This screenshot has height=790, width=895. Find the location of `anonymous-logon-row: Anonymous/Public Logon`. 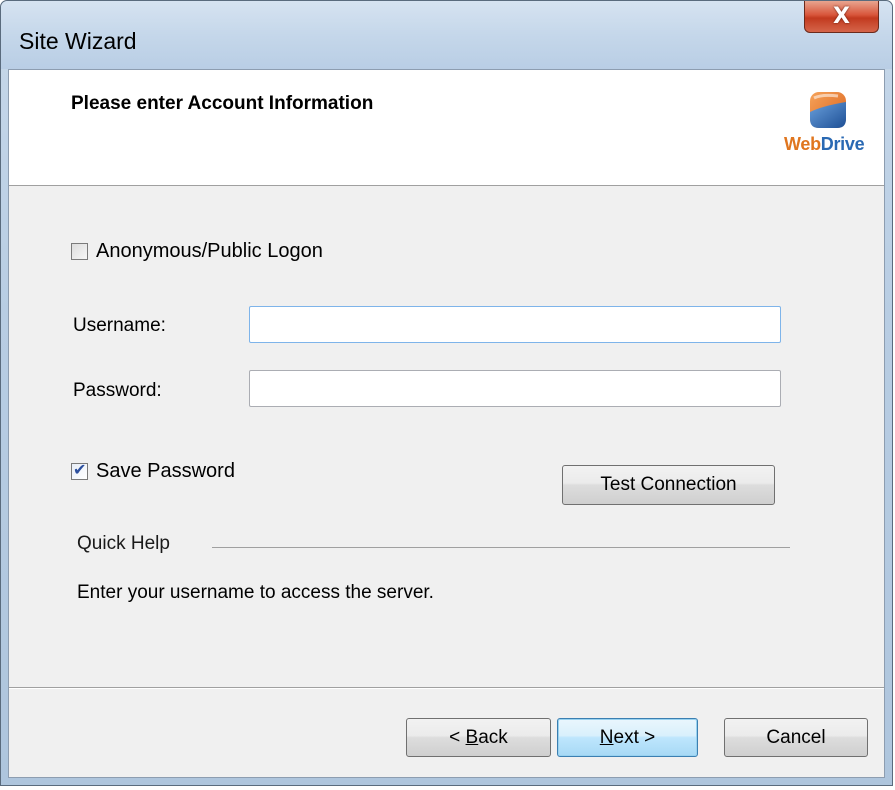

anonymous-logon-row: Anonymous/Public Logon is located at coordinates (197, 251).